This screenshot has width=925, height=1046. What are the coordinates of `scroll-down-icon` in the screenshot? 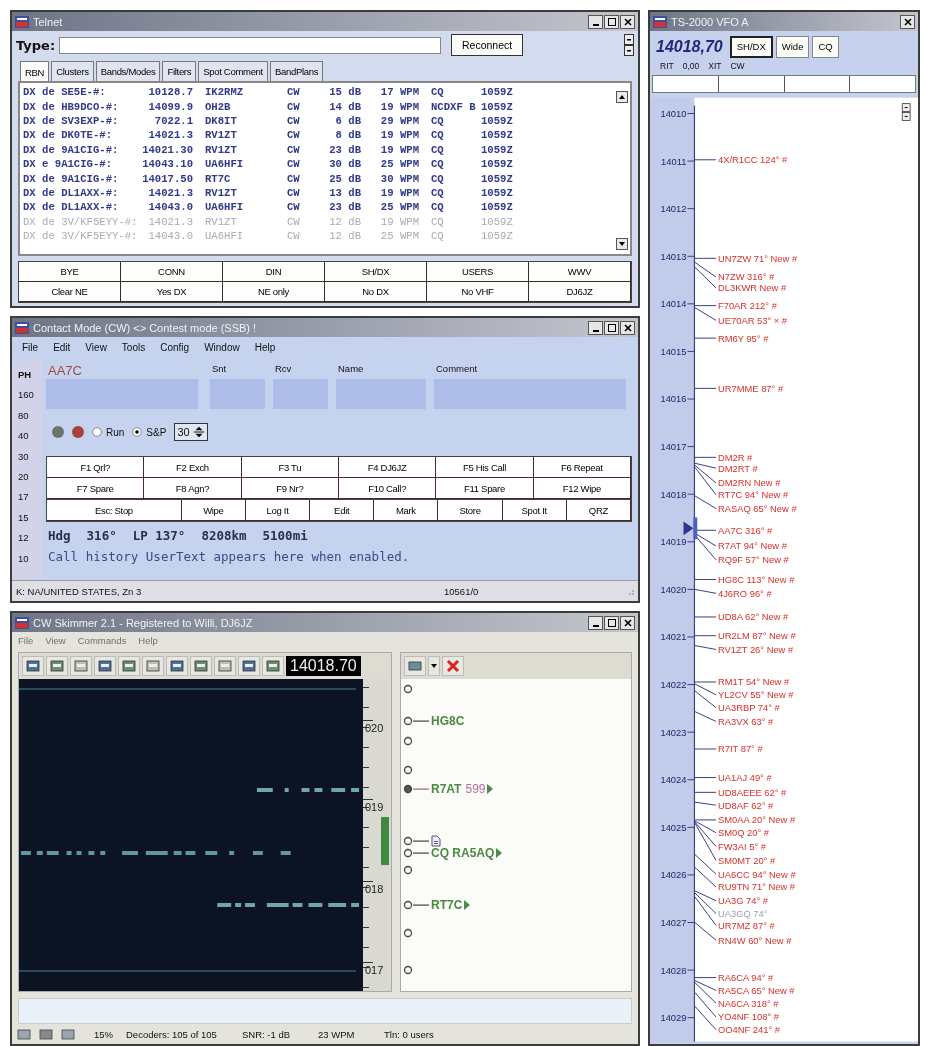 It's located at (622, 244).